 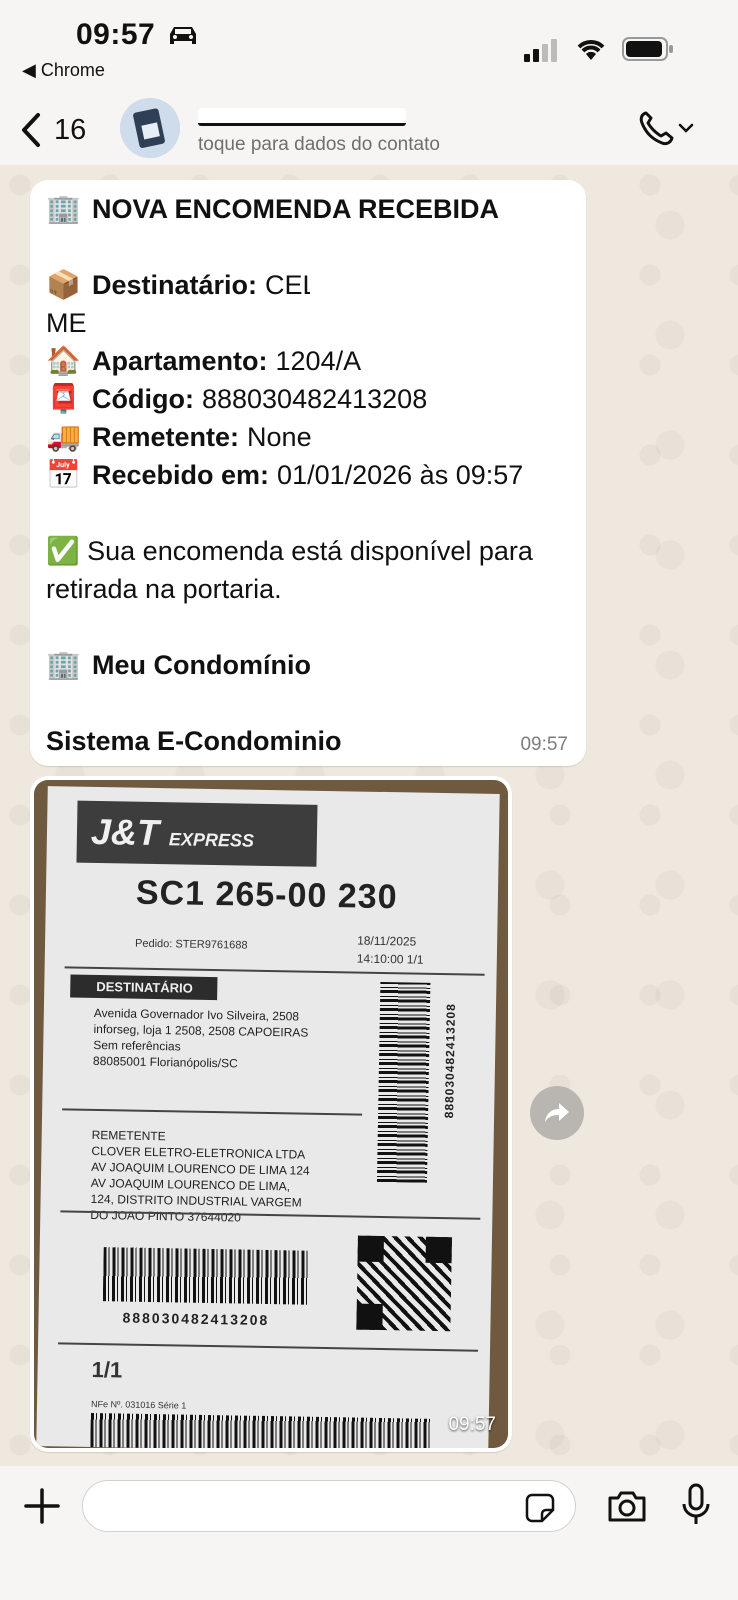 What do you see at coordinates (63, 436) in the screenshot?
I see `truck-icon: 🚚` at bounding box center [63, 436].